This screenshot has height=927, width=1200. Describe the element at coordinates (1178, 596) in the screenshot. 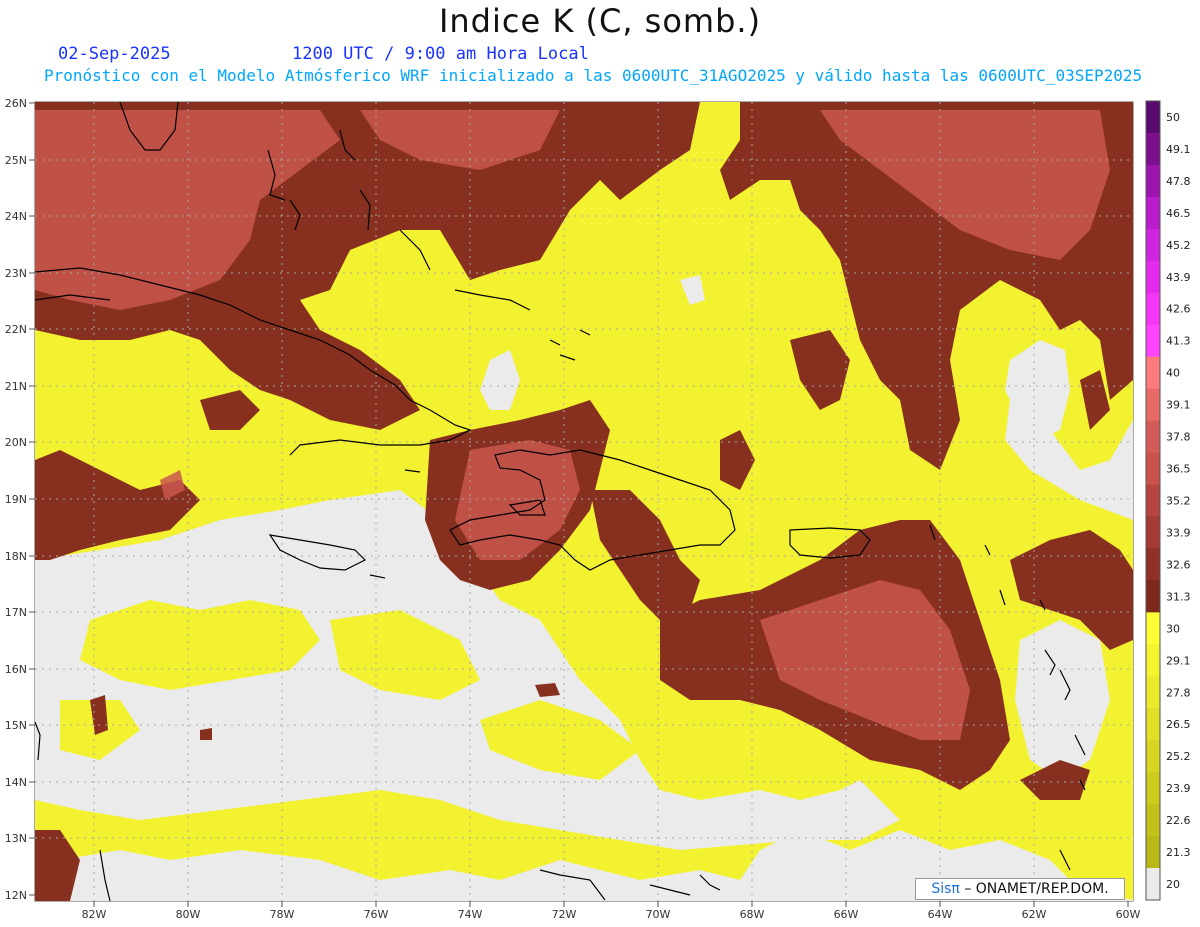

I see `colorbar-label: 31.3` at that location.